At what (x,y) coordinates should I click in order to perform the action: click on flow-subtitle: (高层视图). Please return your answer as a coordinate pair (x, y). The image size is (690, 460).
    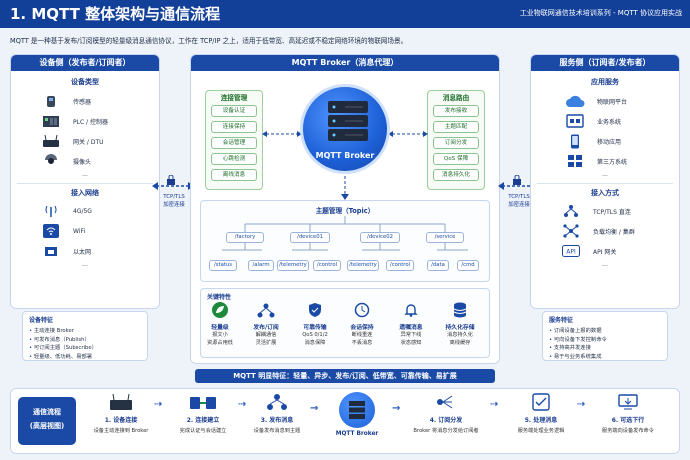
    Looking at the image, I should click on (47, 426).